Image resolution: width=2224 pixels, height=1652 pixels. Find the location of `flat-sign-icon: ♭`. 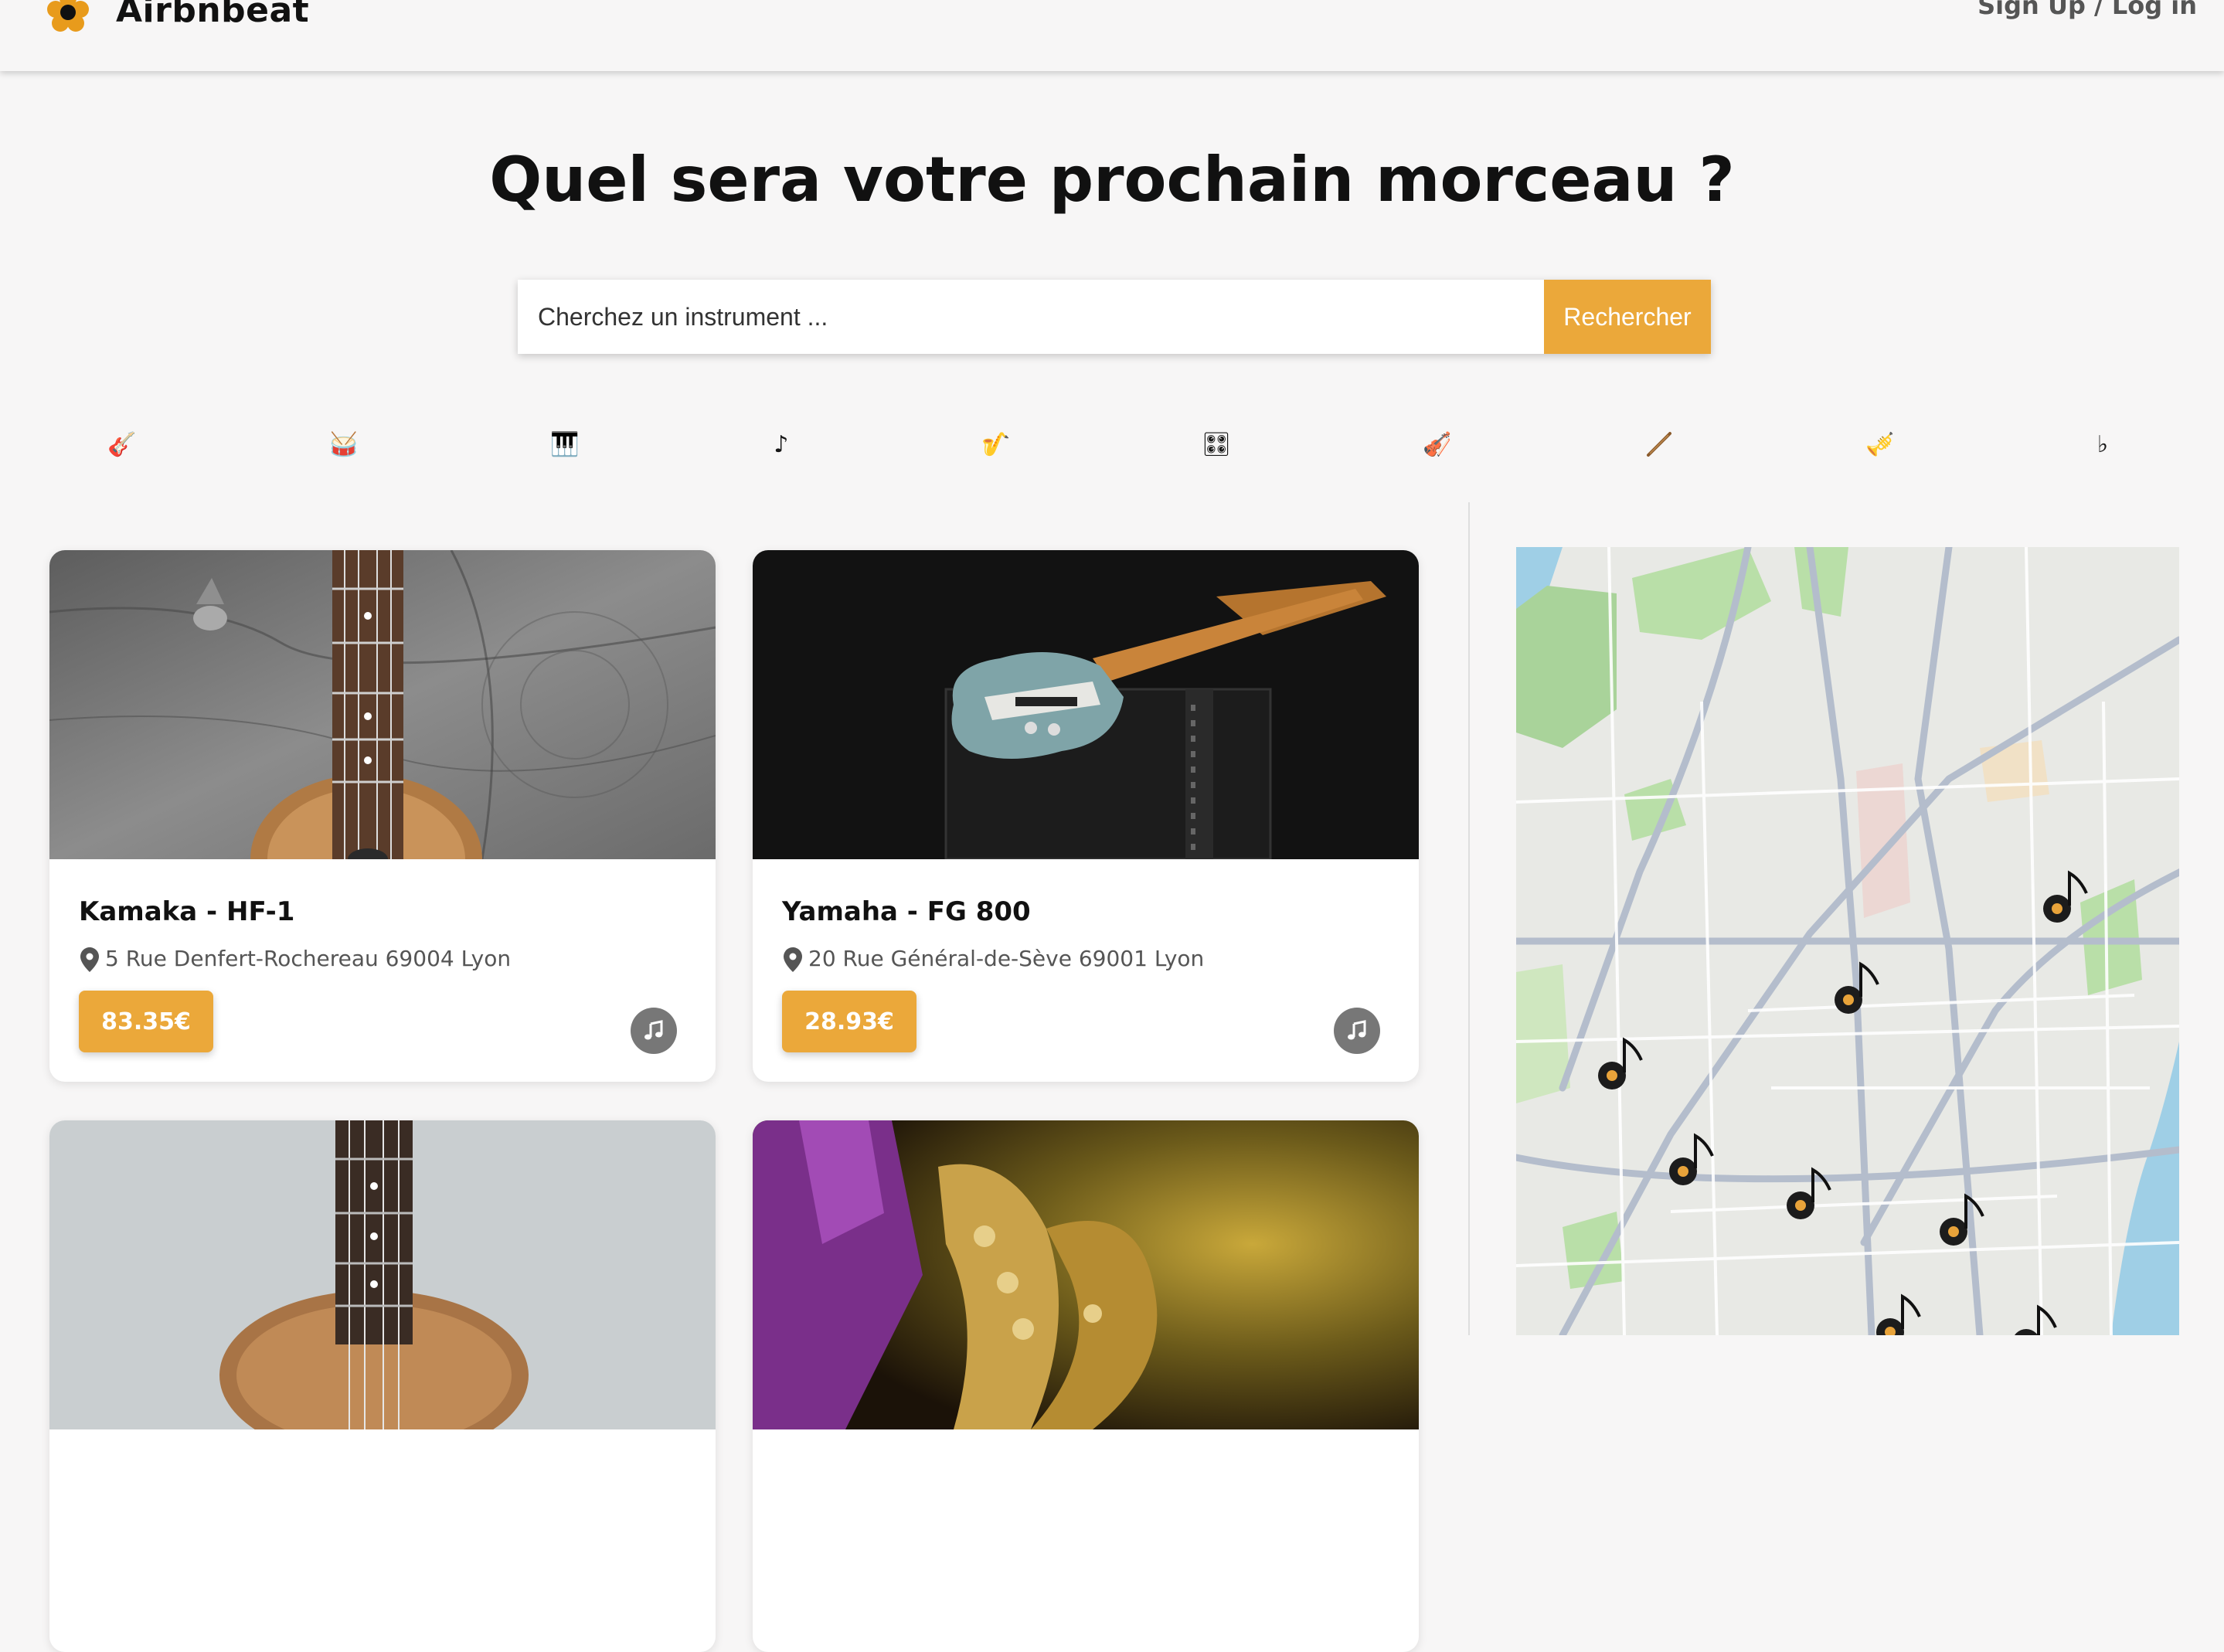

flat-sign-icon: ♭ is located at coordinates (2102, 444).